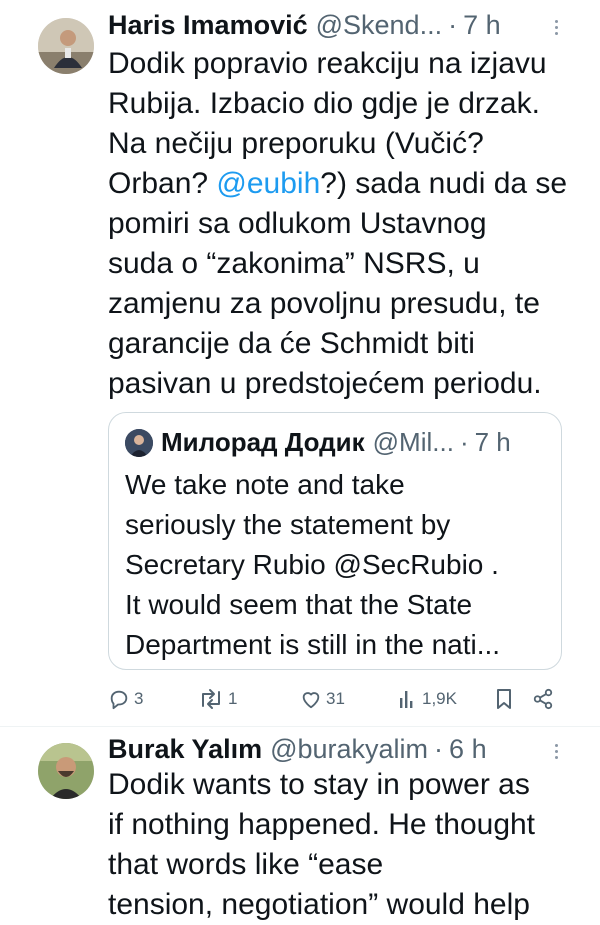 This screenshot has width=600, height=925. Describe the element at coordinates (139, 698) in the screenshot. I see `reply-count: 3` at that location.